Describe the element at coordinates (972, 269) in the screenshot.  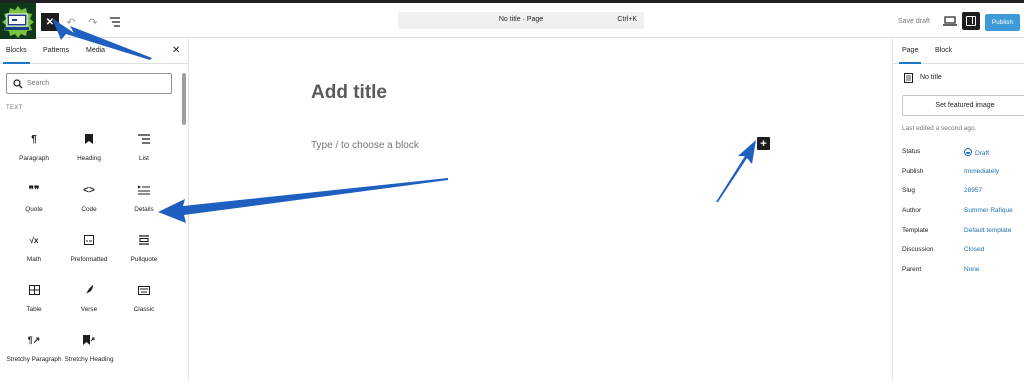
I see `parent-value: None` at that location.